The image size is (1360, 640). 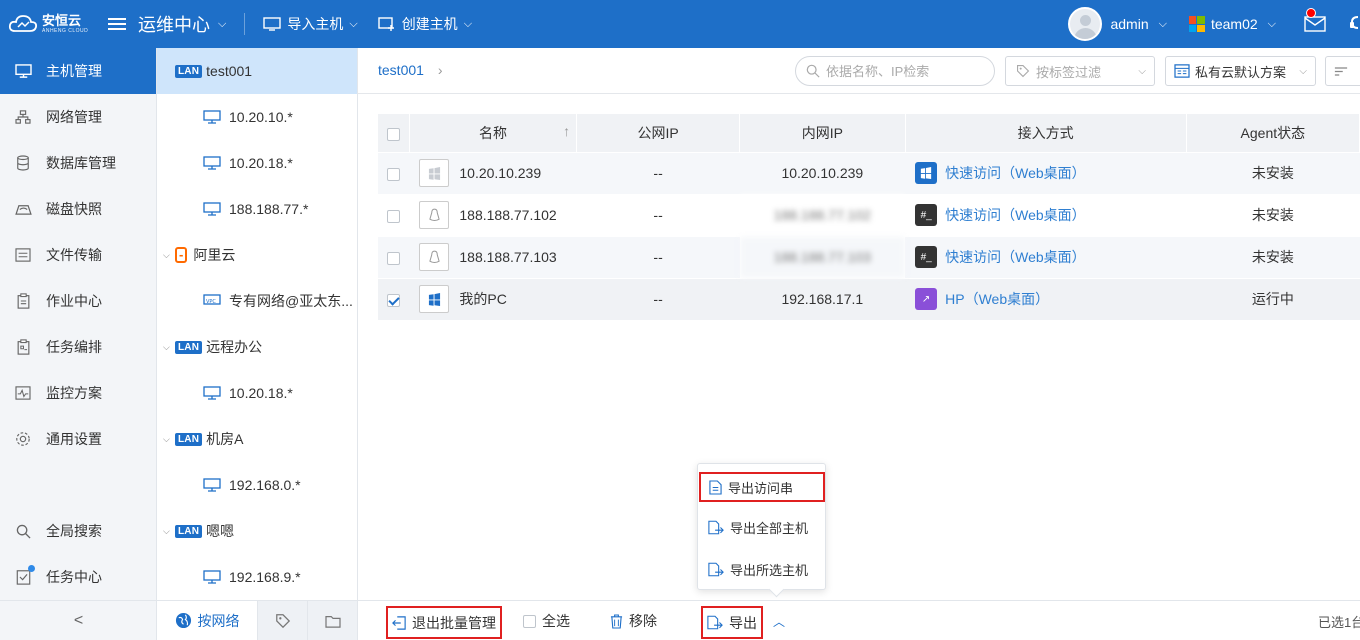 What do you see at coordinates (282, 620) in the screenshot?
I see `by-tag-tab` at bounding box center [282, 620].